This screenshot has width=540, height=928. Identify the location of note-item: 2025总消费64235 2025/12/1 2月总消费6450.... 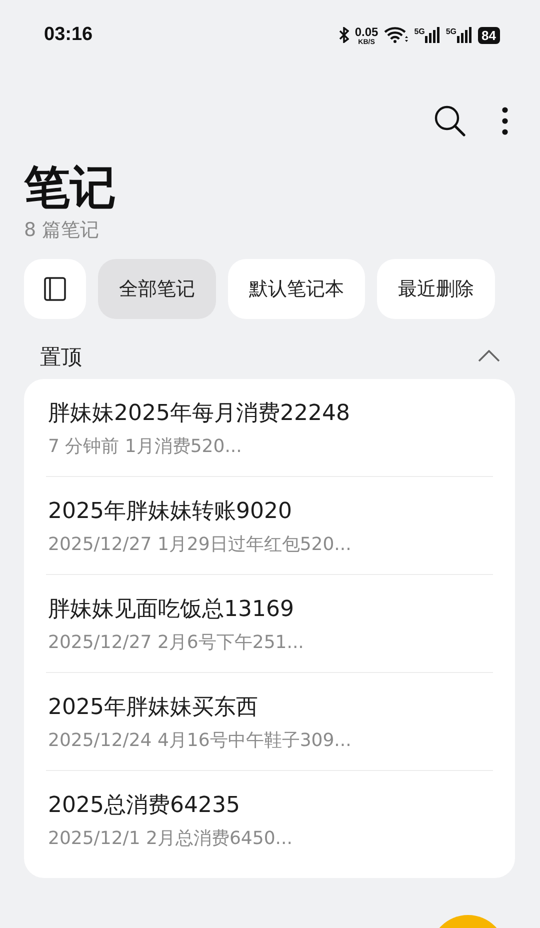
(269, 819).